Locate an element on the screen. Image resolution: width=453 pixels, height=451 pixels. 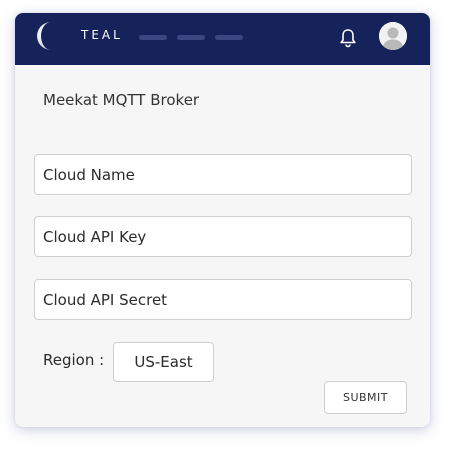
region-select-value: US-East is located at coordinates (163, 362).